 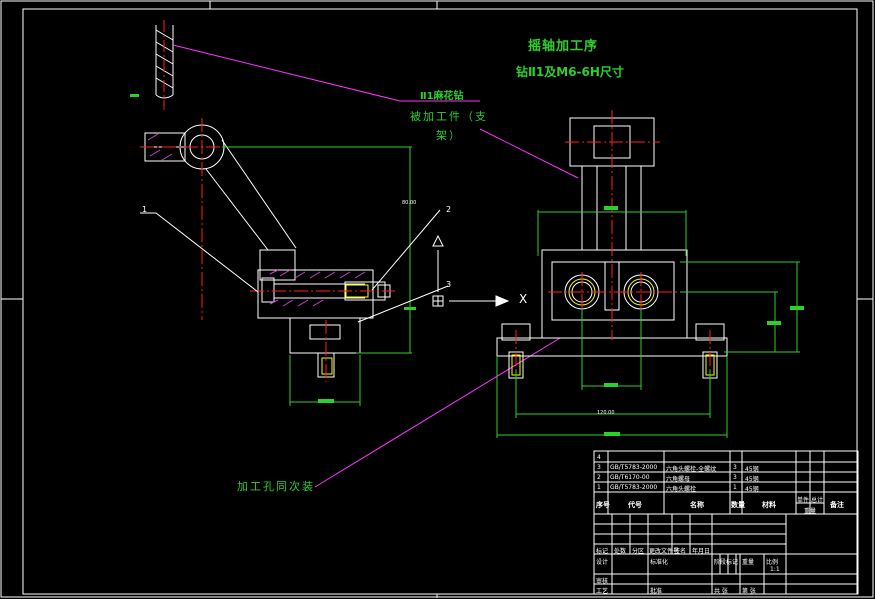 What do you see at coordinates (659, 562) in the screenshot?
I see `tb-standard: 标准化` at bounding box center [659, 562].